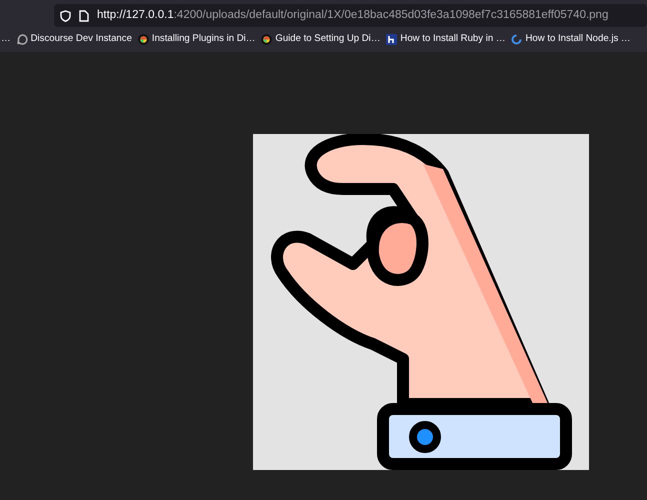  What do you see at coordinates (516, 39) in the screenshot?
I see `refresh-ring-icon` at bounding box center [516, 39].